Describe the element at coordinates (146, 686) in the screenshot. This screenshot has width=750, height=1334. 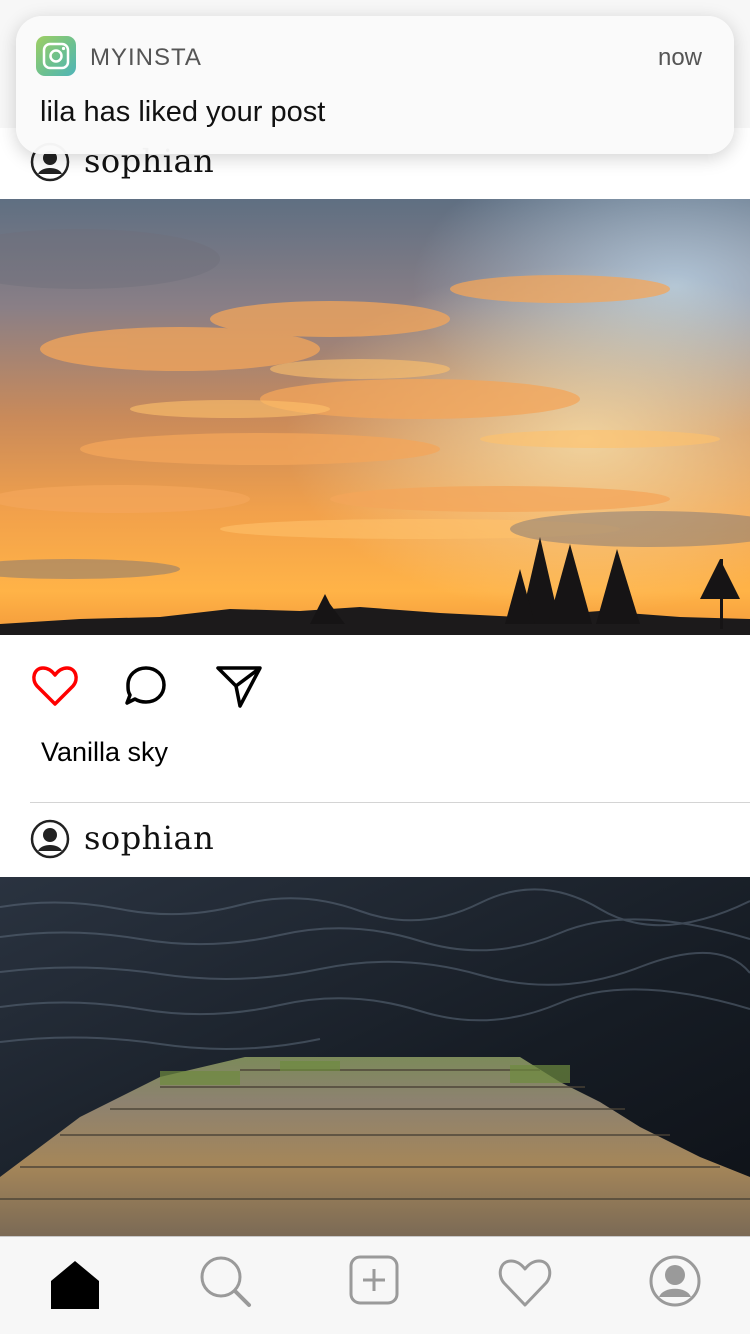
I see `comment-icon` at that location.